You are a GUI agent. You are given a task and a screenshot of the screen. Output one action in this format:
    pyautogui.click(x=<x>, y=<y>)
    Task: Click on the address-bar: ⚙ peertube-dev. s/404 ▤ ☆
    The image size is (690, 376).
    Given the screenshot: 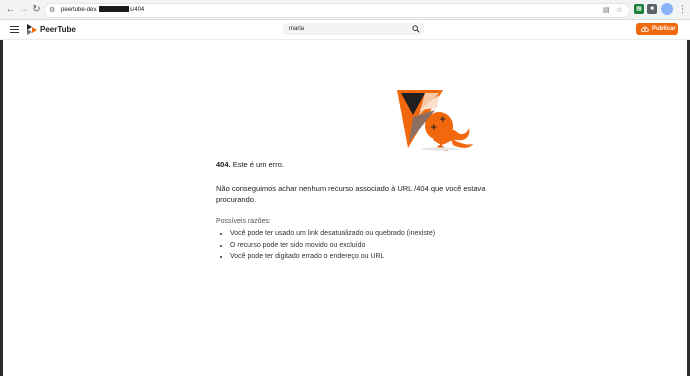 What is the action you would take?
    pyautogui.click(x=337, y=10)
    